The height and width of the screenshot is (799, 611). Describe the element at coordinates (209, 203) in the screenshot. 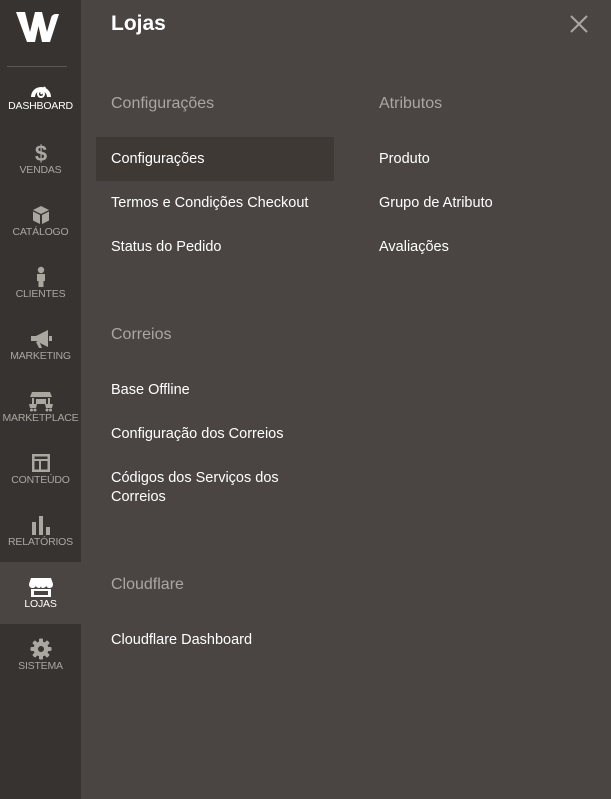

I see `link-termos-condicoes-checkout: Termos e Condições Checkout` at that location.